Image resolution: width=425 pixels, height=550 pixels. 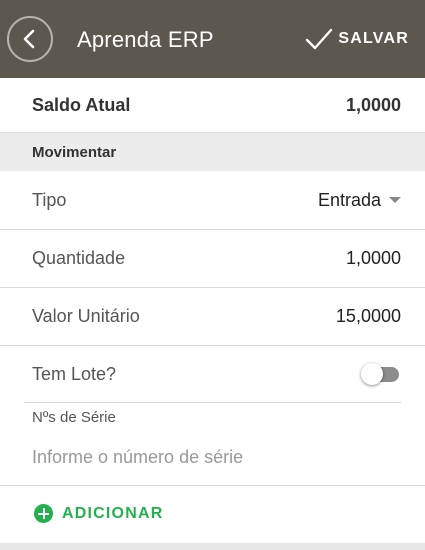 What do you see at coordinates (49, 199) in the screenshot?
I see `tipo-label: Tipo` at bounding box center [49, 199].